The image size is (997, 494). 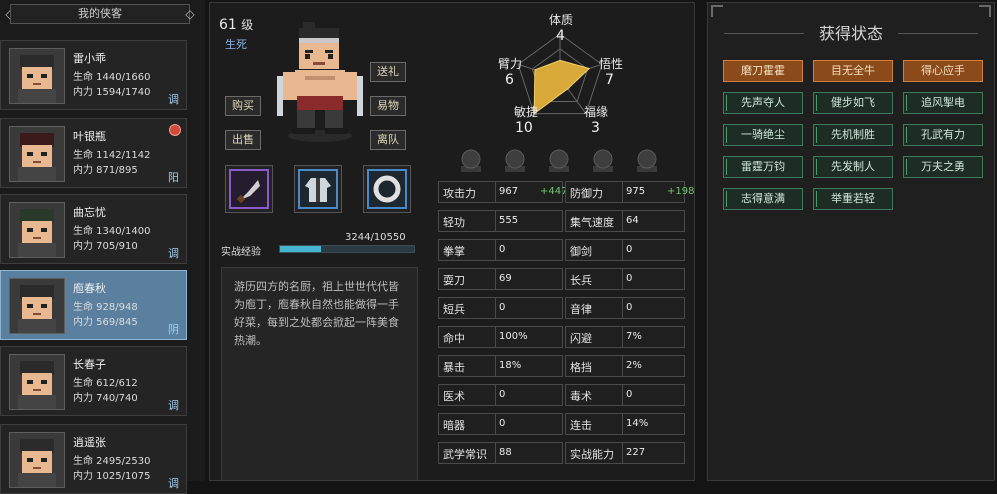 I want to click on status-buff: 目无全牛, so click(x=853, y=71).